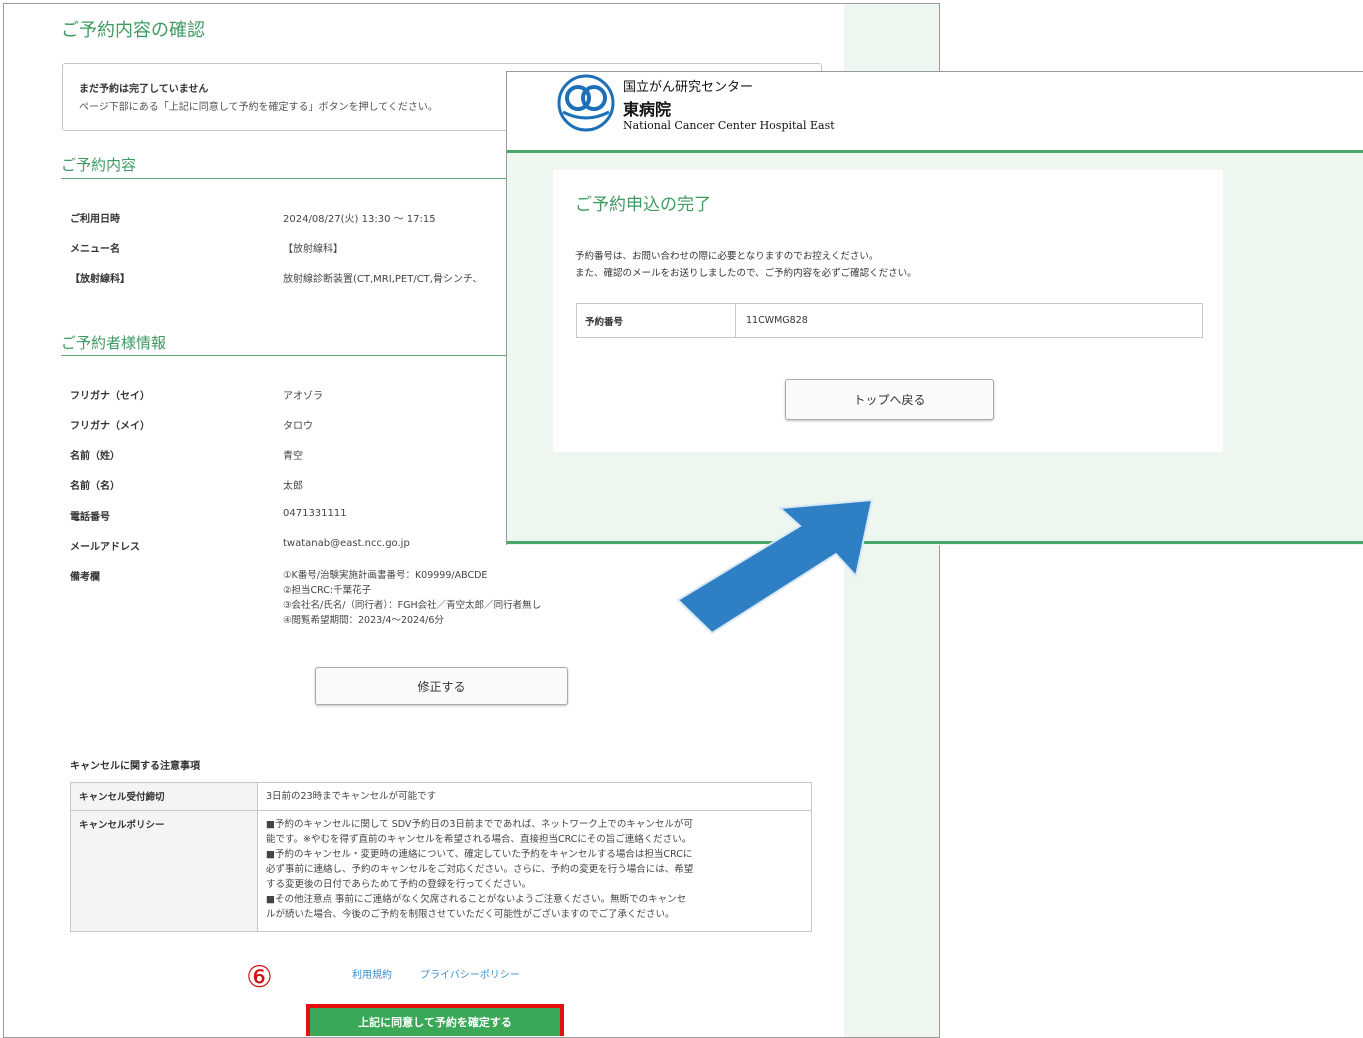 The width and height of the screenshot is (1363, 1038). I want to click on logo-hospital: 東病院, so click(647, 109).